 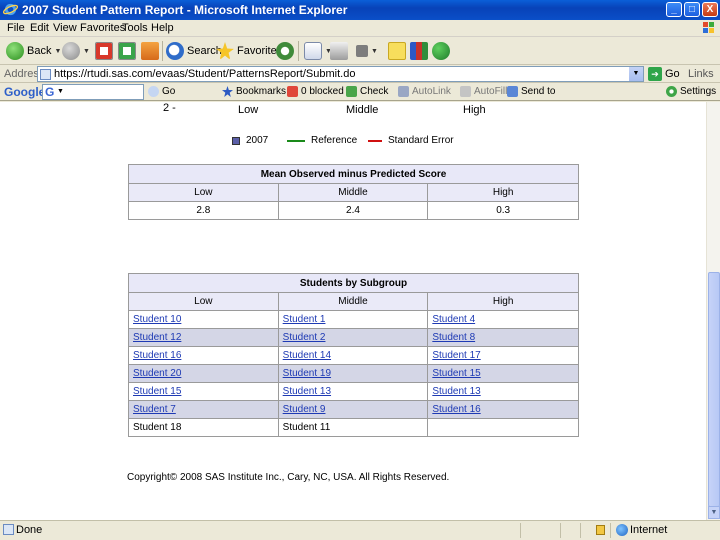 I want to click on forward-button: ▼, so click(x=76, y=51).